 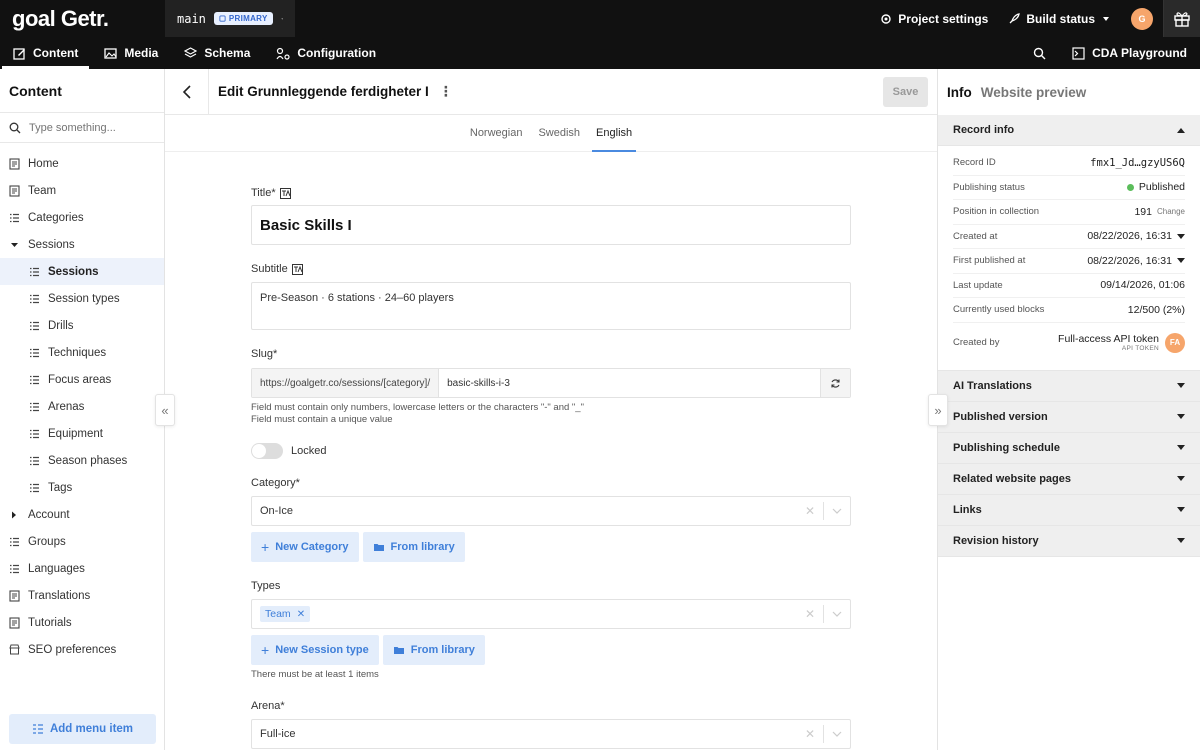 What do you see at coordinates (82, 487) in the screenshot?
I see `sidebar-item-tags: Tags` at bounding box center [82, 487].